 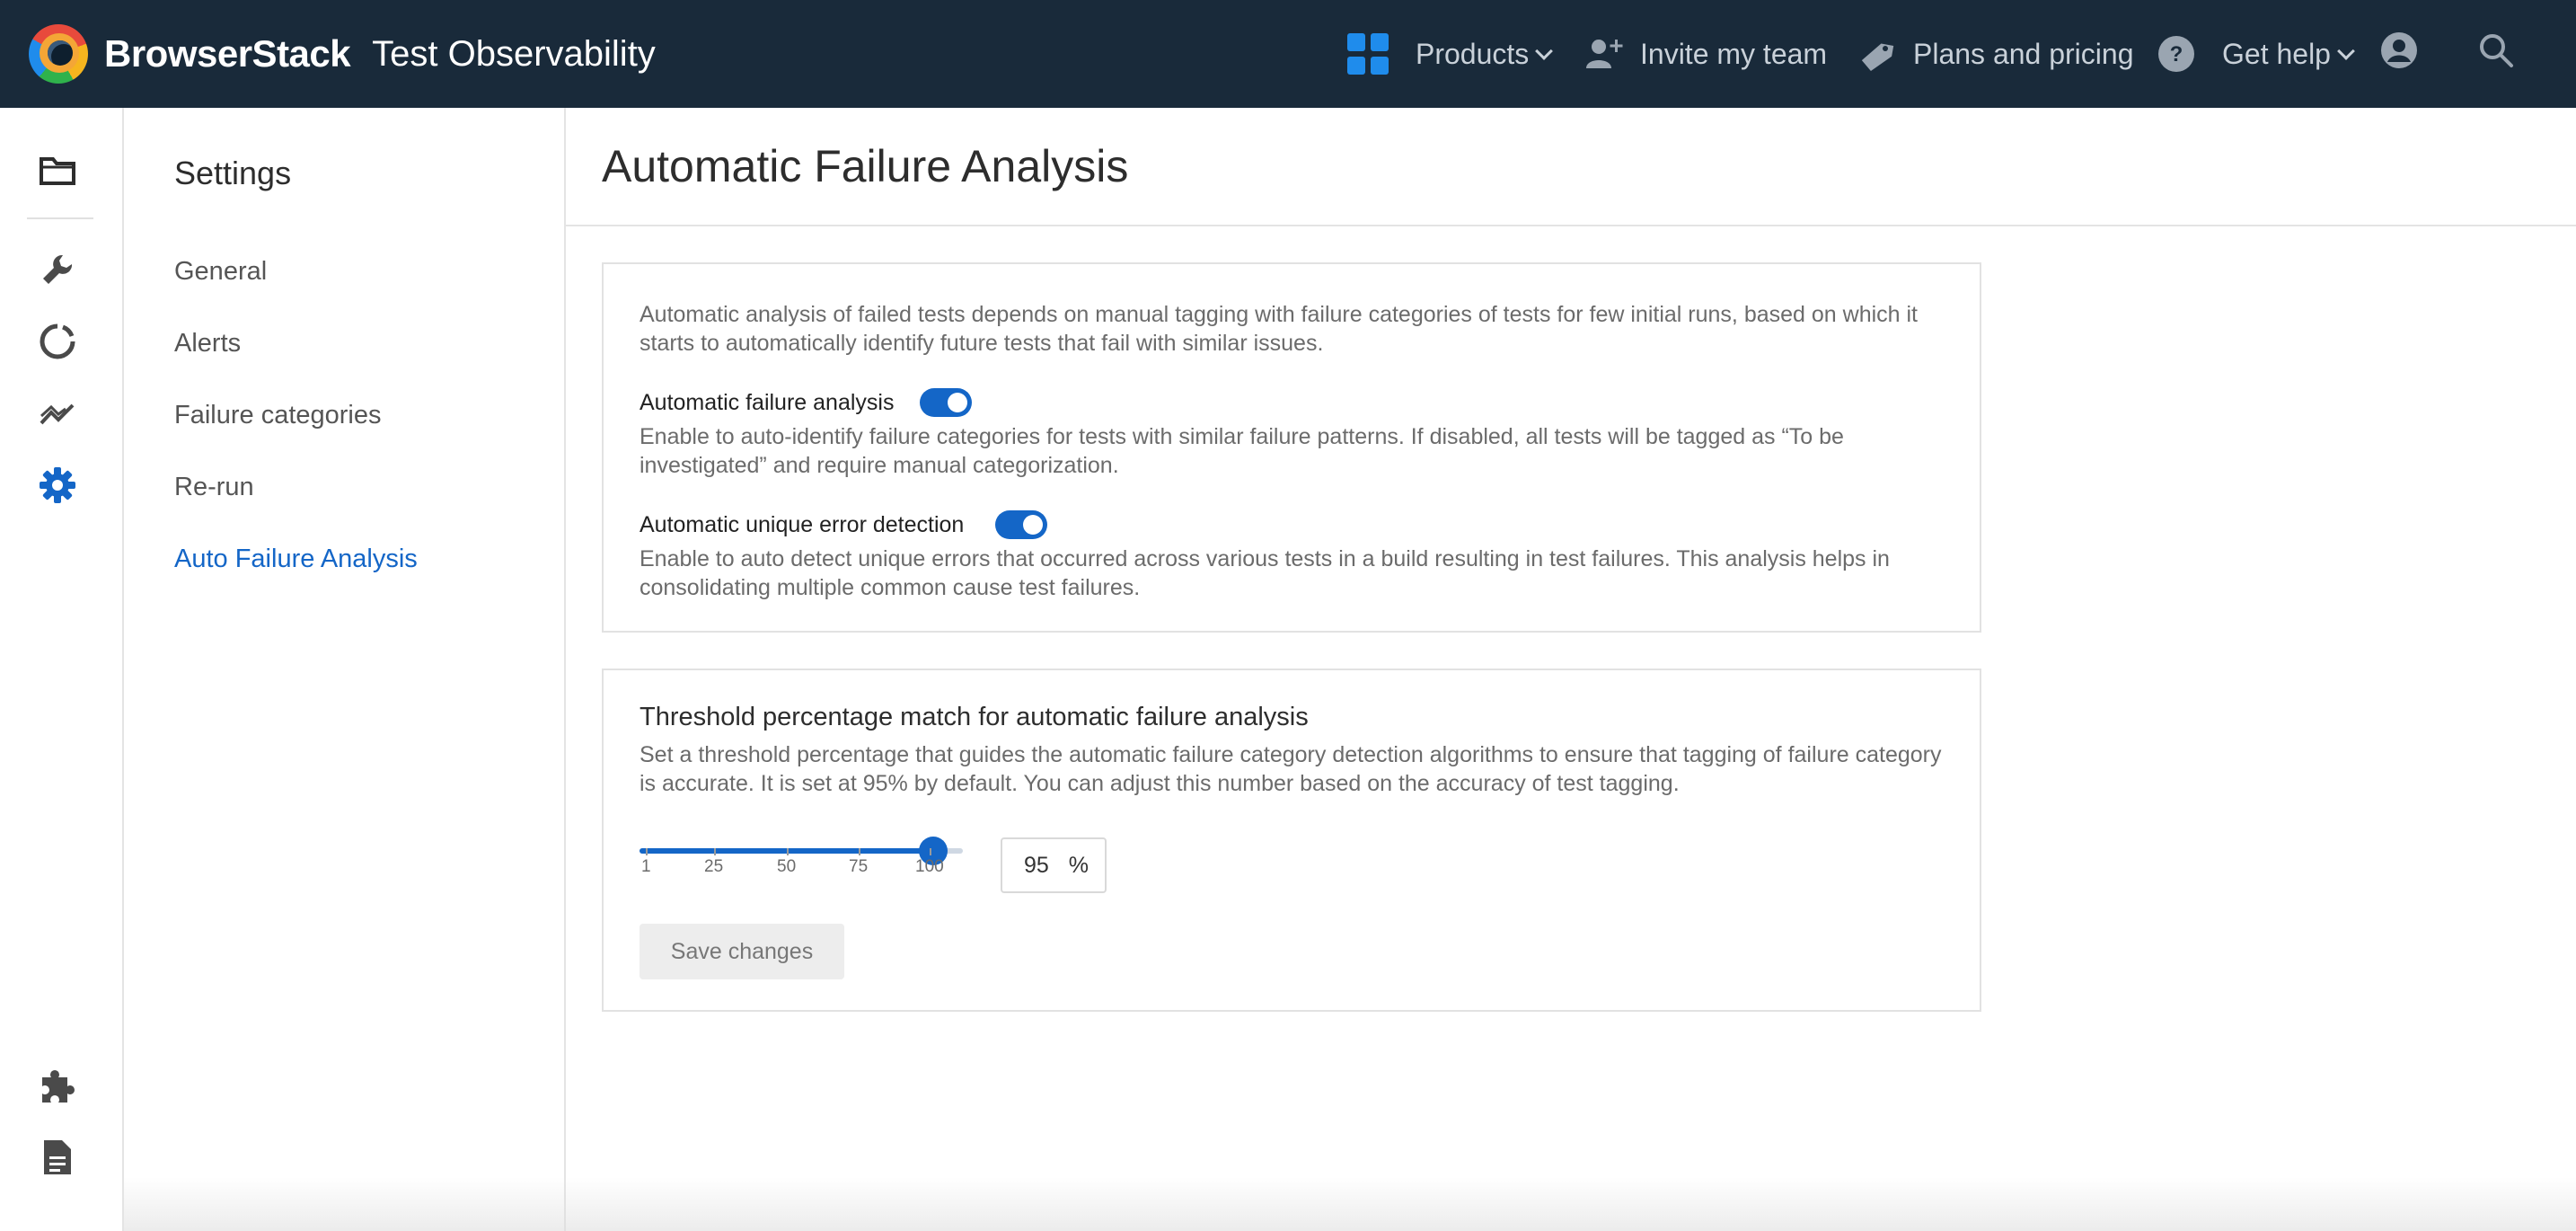 I want to click on threshold-percent-input: 95 %, so click(x=1054, y=865).